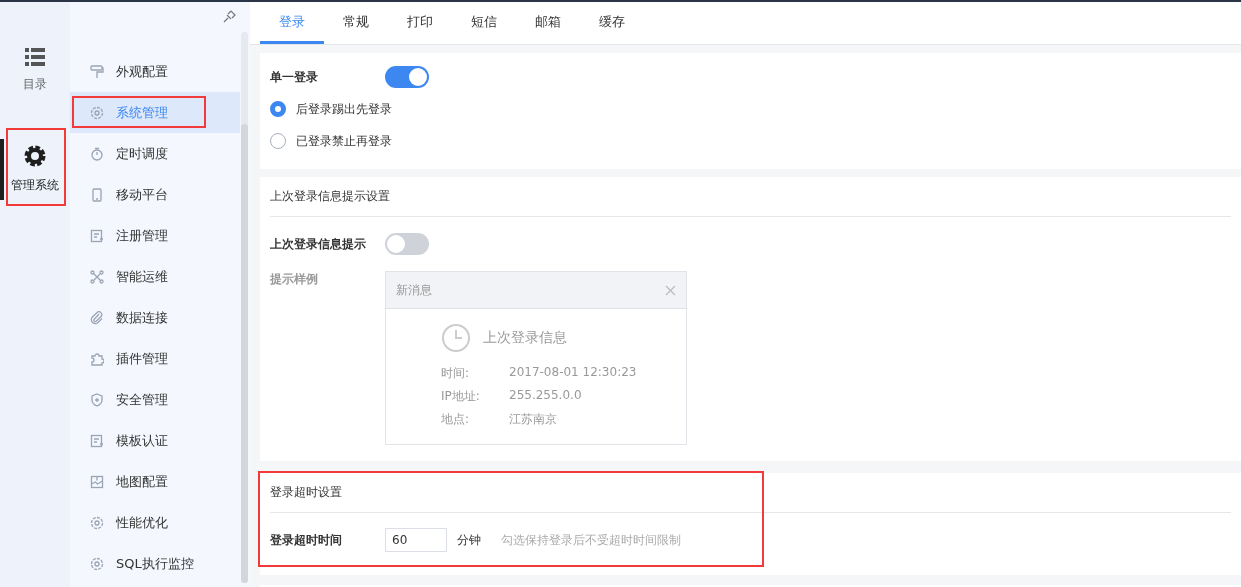  I want to click on phone-icon, so click(97, 194).